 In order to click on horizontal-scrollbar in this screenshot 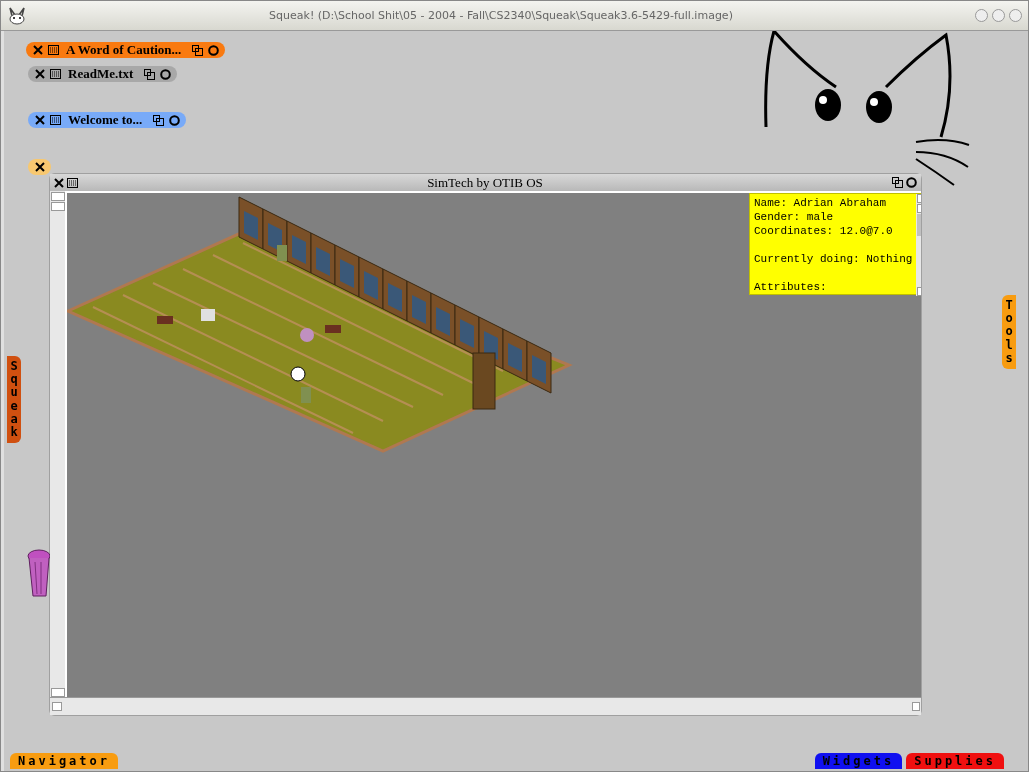, I will do `click(485, 706)`.